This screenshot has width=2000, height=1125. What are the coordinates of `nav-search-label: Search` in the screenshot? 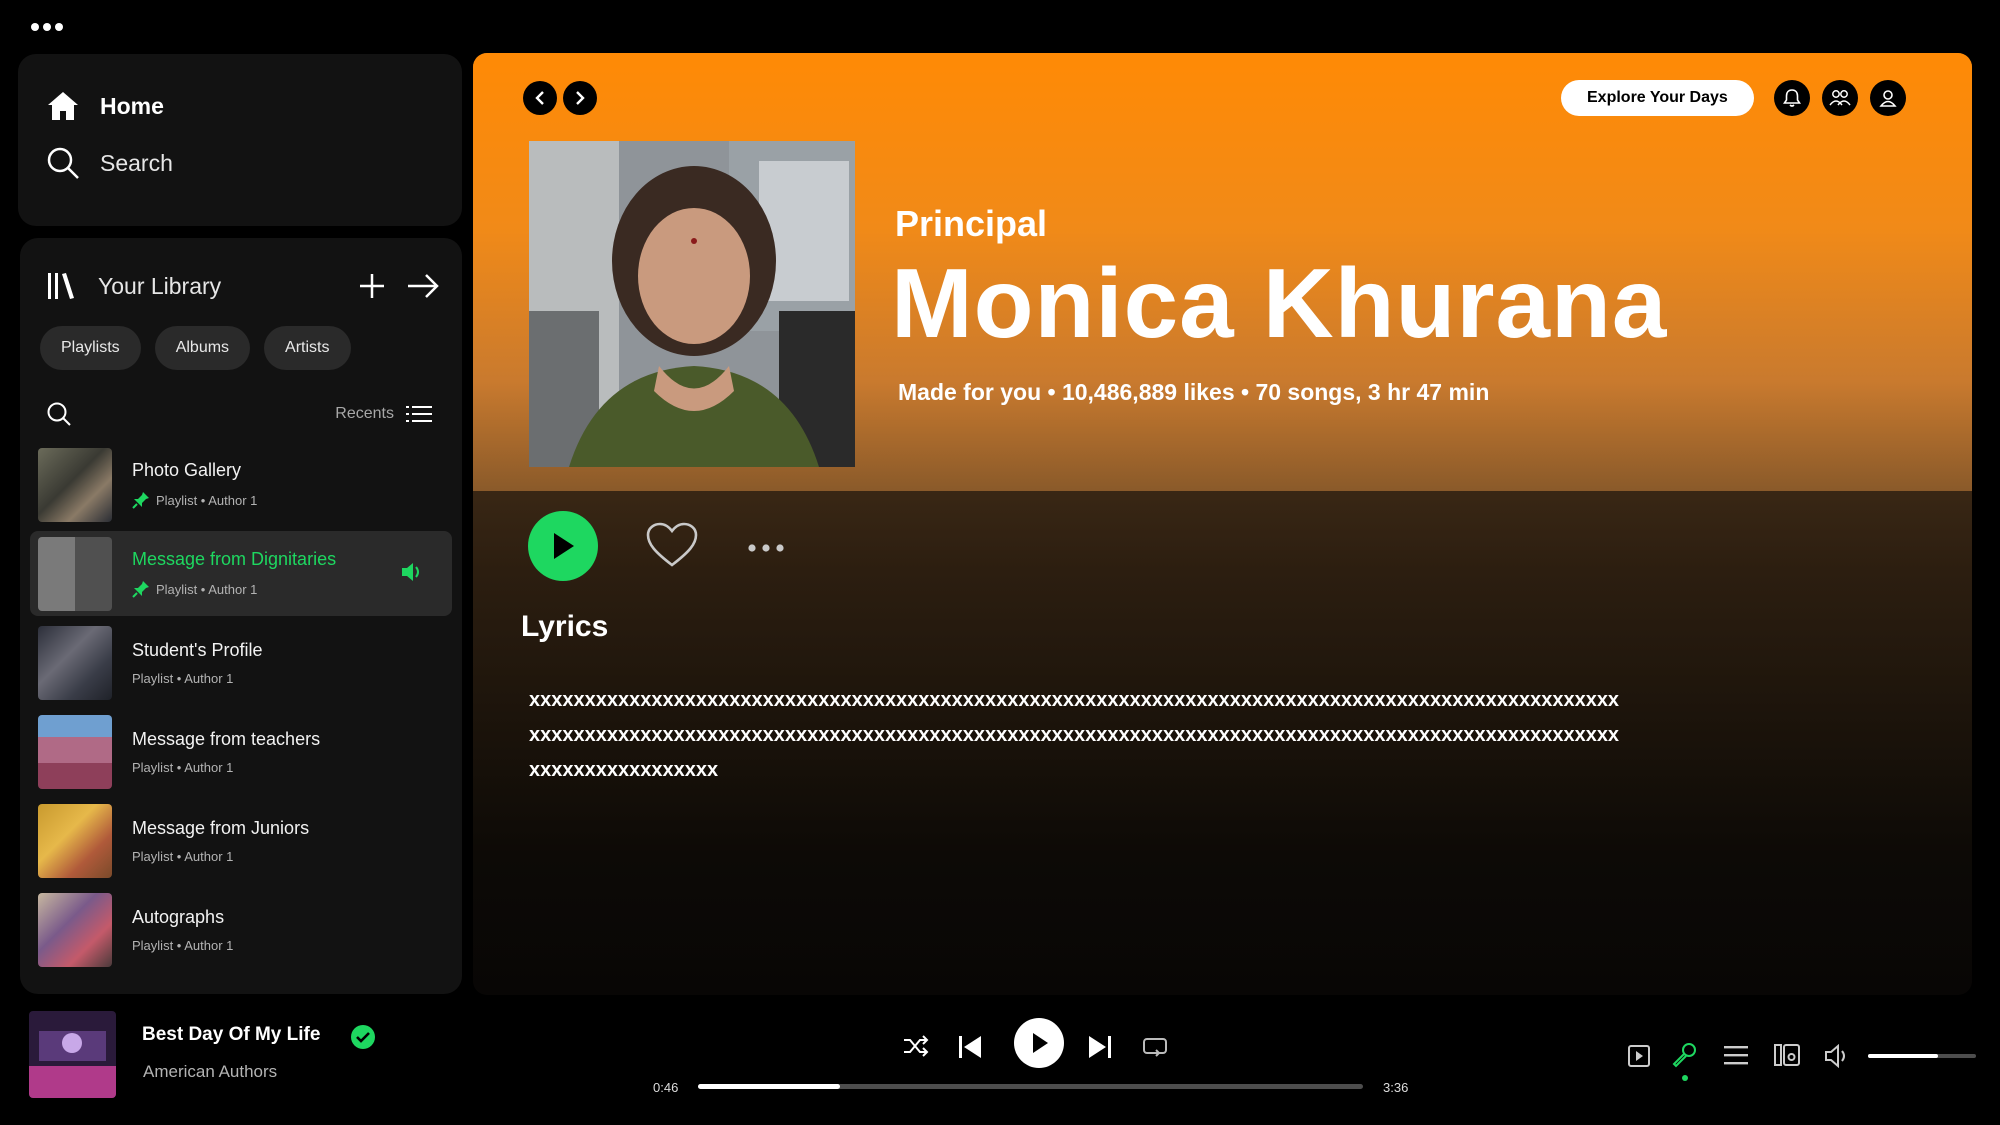 It's located at (136, 162).